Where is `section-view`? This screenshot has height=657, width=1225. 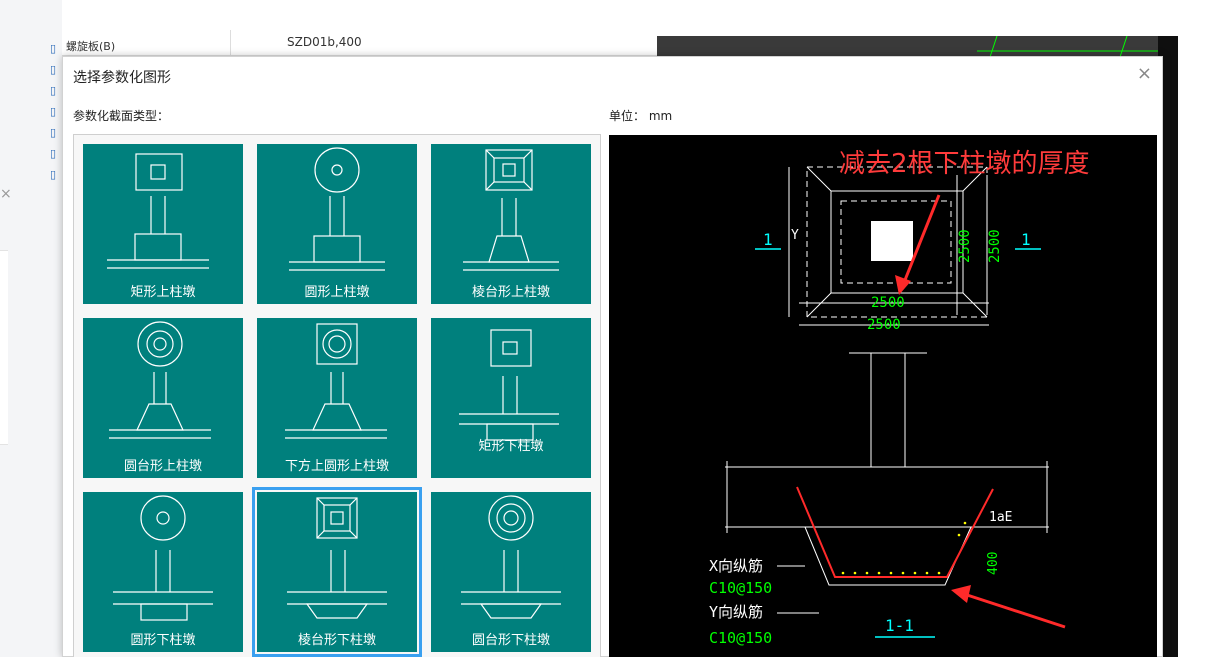
section-view is located at coordinates (887, 469).